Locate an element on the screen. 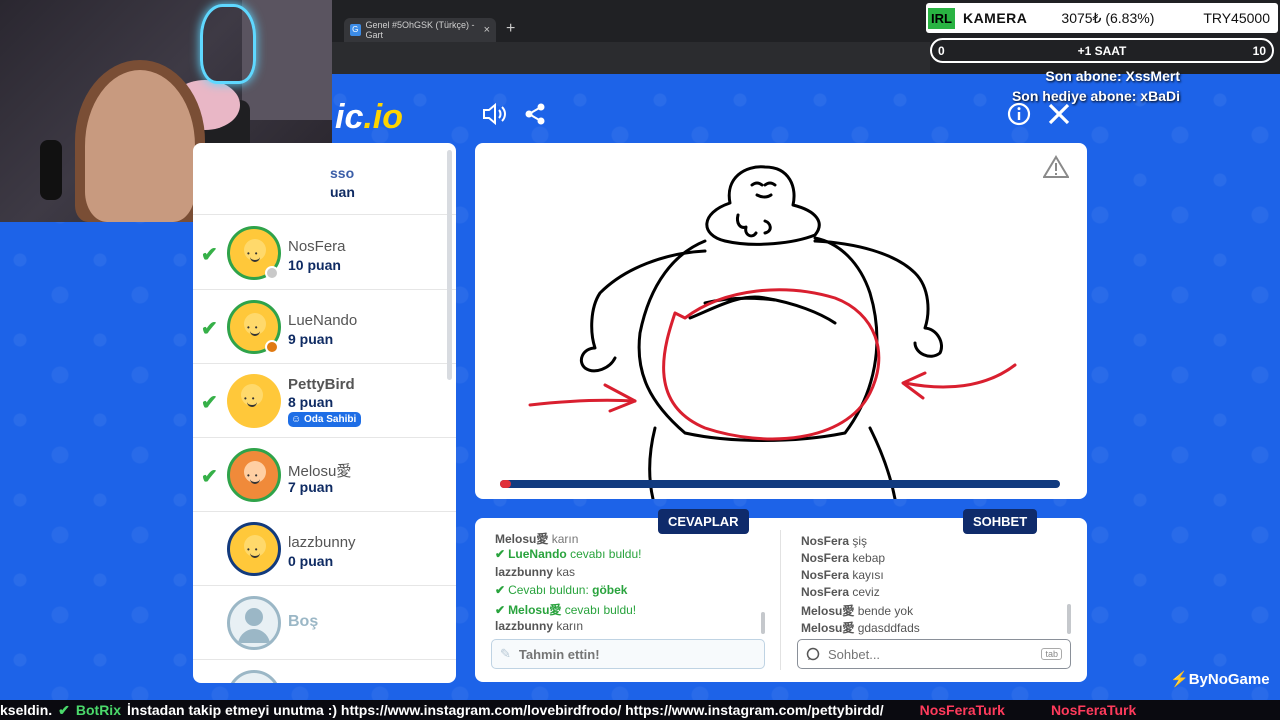  message-text: gdasddfads is located at coordinates (888, 628).